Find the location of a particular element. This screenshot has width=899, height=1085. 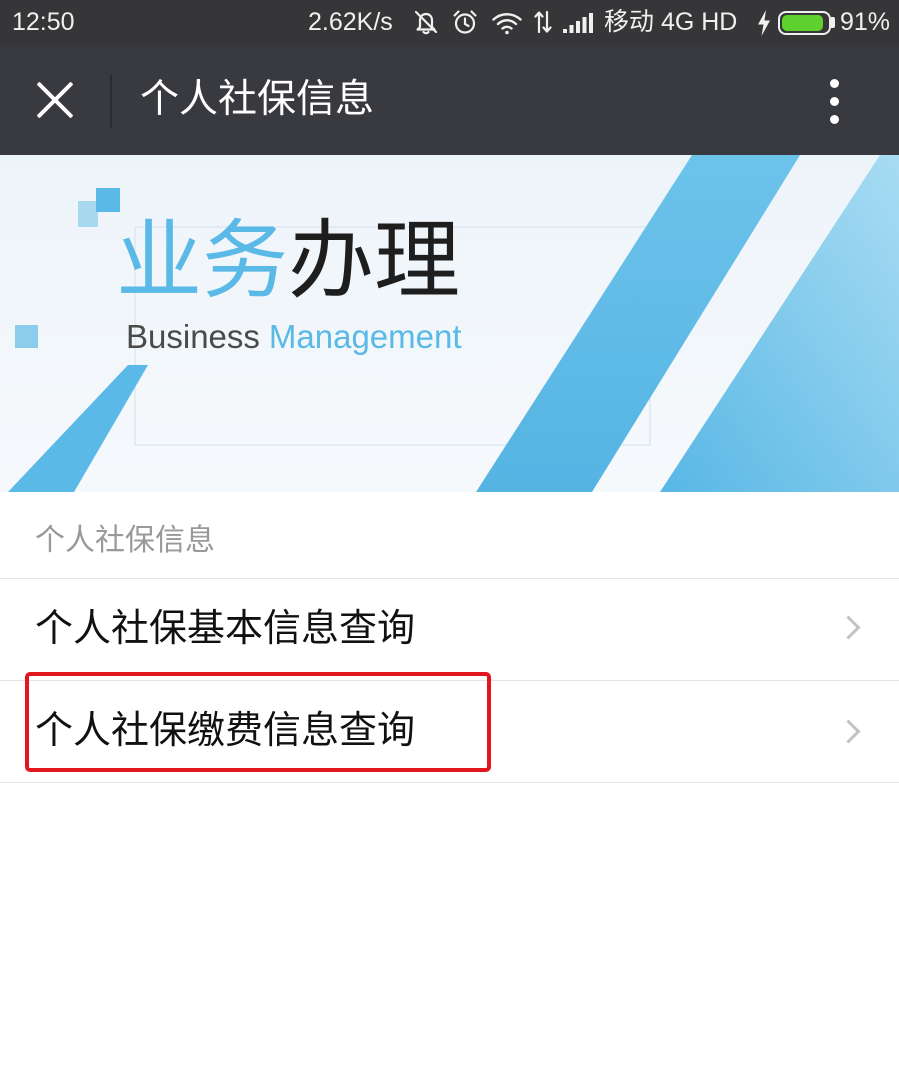

banner-title-main: 办理 is located at coordinates (374, 261).